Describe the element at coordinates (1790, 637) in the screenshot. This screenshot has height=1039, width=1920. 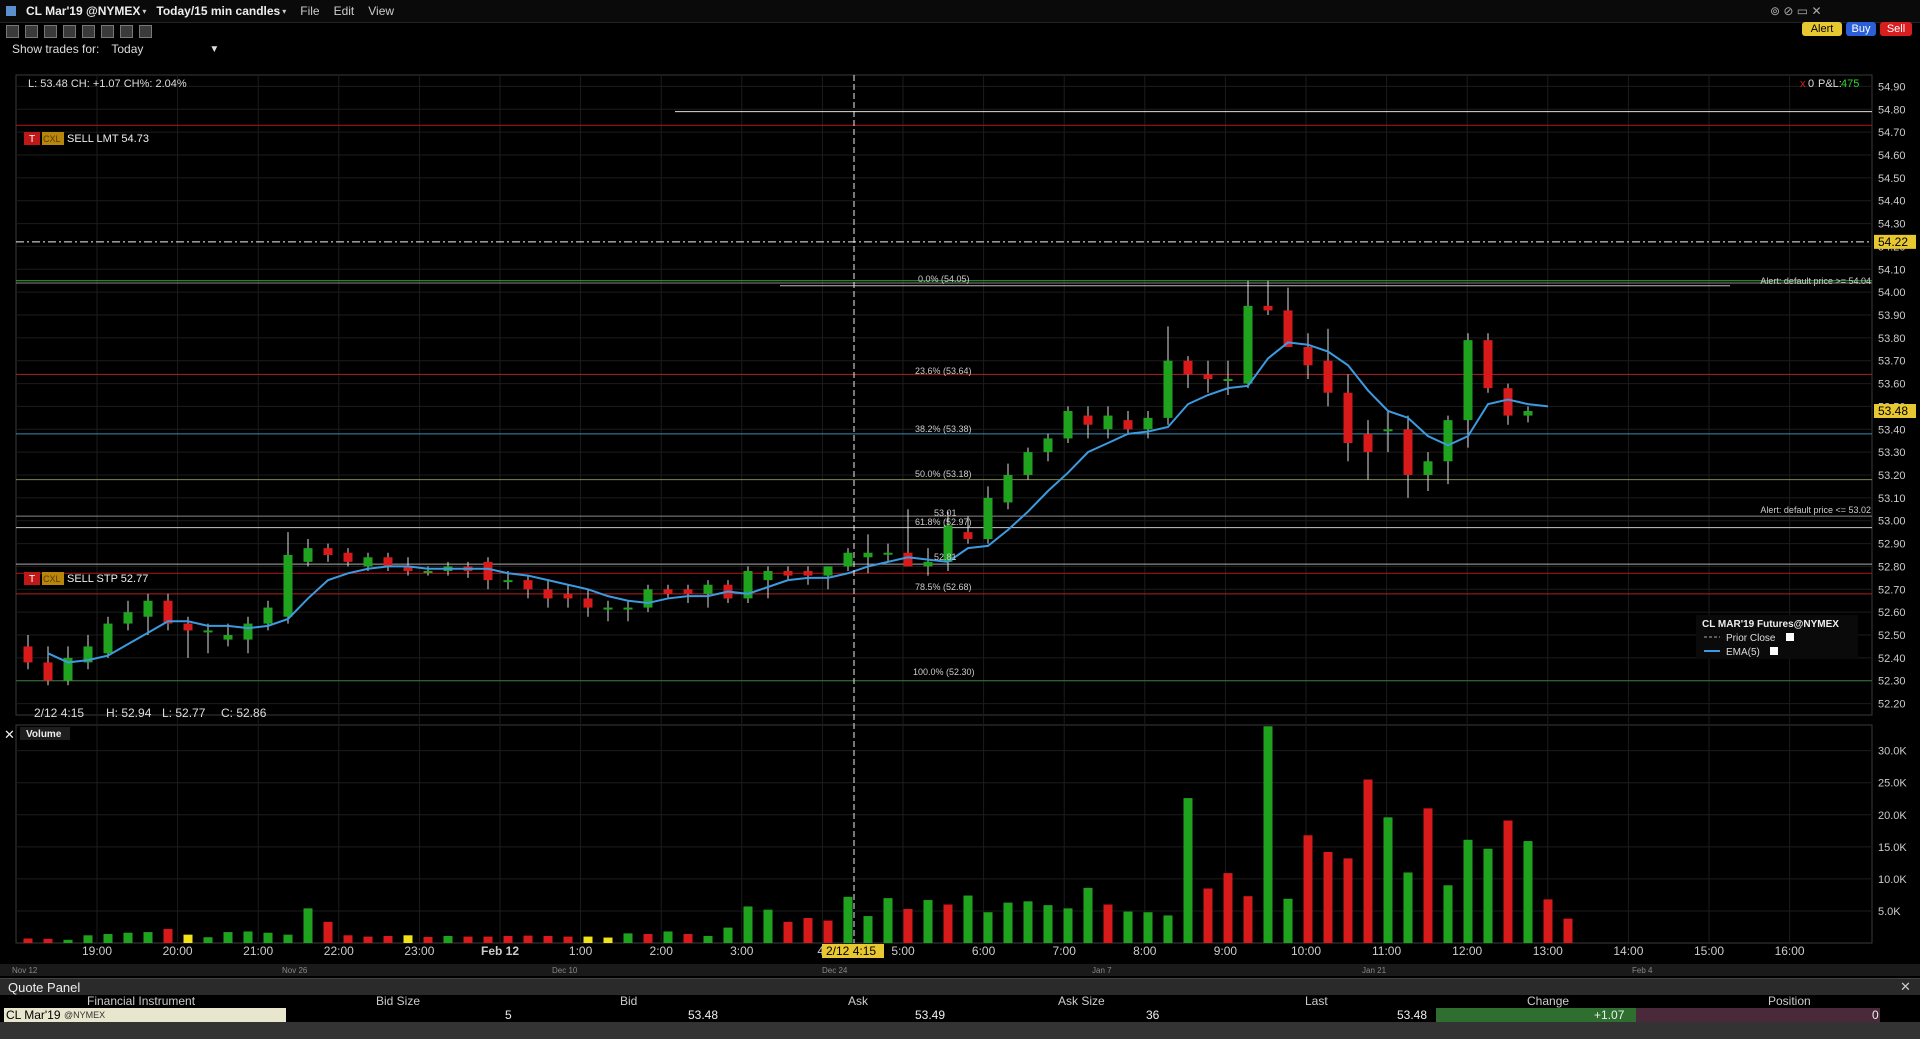
I see `prior-close-checkbox` at that location.